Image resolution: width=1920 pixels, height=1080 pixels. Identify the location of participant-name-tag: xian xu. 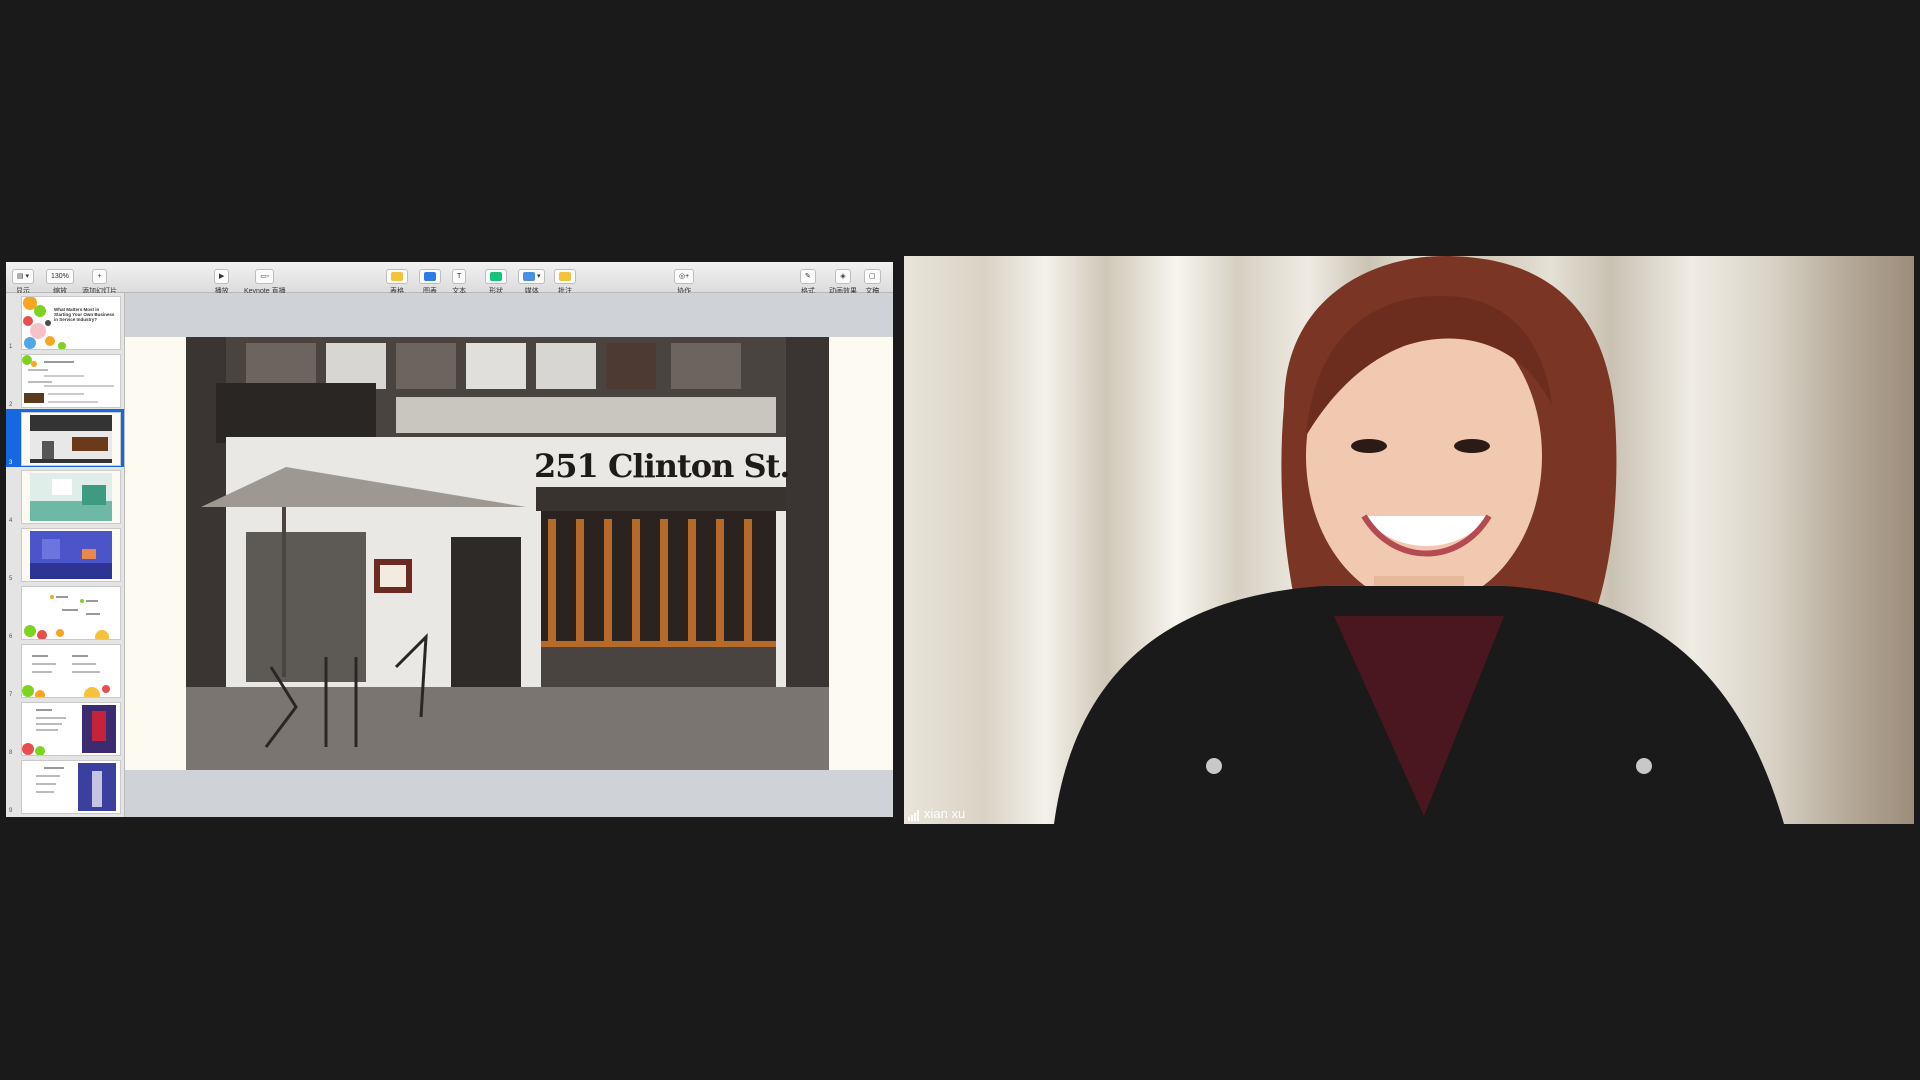
(936, 813).